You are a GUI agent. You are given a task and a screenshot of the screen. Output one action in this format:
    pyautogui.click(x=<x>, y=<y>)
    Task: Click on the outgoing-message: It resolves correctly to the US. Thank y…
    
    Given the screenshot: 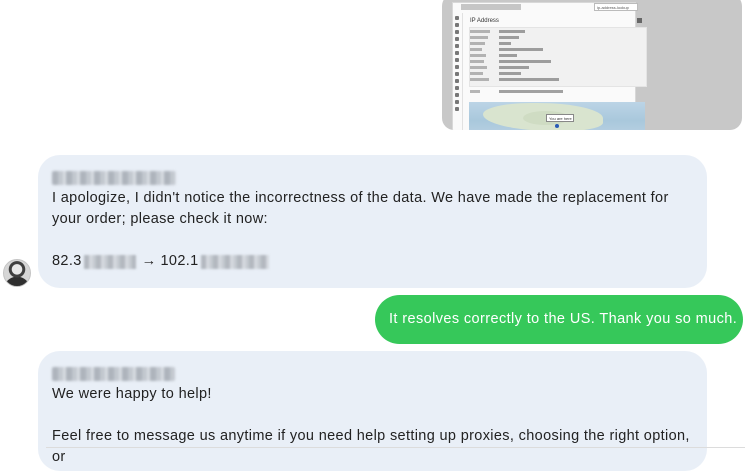 What is the action you would take?
    pyautogui.click(x=559, y=319)
    